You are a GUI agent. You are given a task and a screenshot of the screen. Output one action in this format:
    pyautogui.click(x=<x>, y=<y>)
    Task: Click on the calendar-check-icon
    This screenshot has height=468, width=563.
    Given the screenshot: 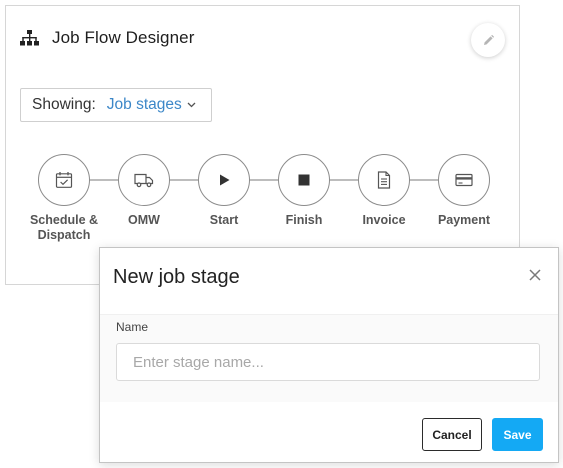 What is the action you would take?
    pyautogui.click(x=64, y=180)
    